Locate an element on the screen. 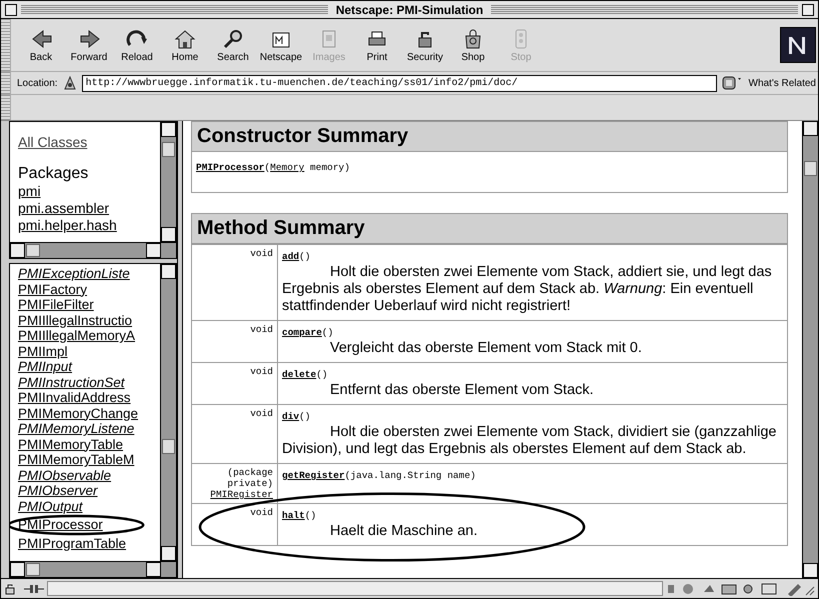 This screenshot has height=599, width=819. method-link: compare is located at coordinates (302, 332).